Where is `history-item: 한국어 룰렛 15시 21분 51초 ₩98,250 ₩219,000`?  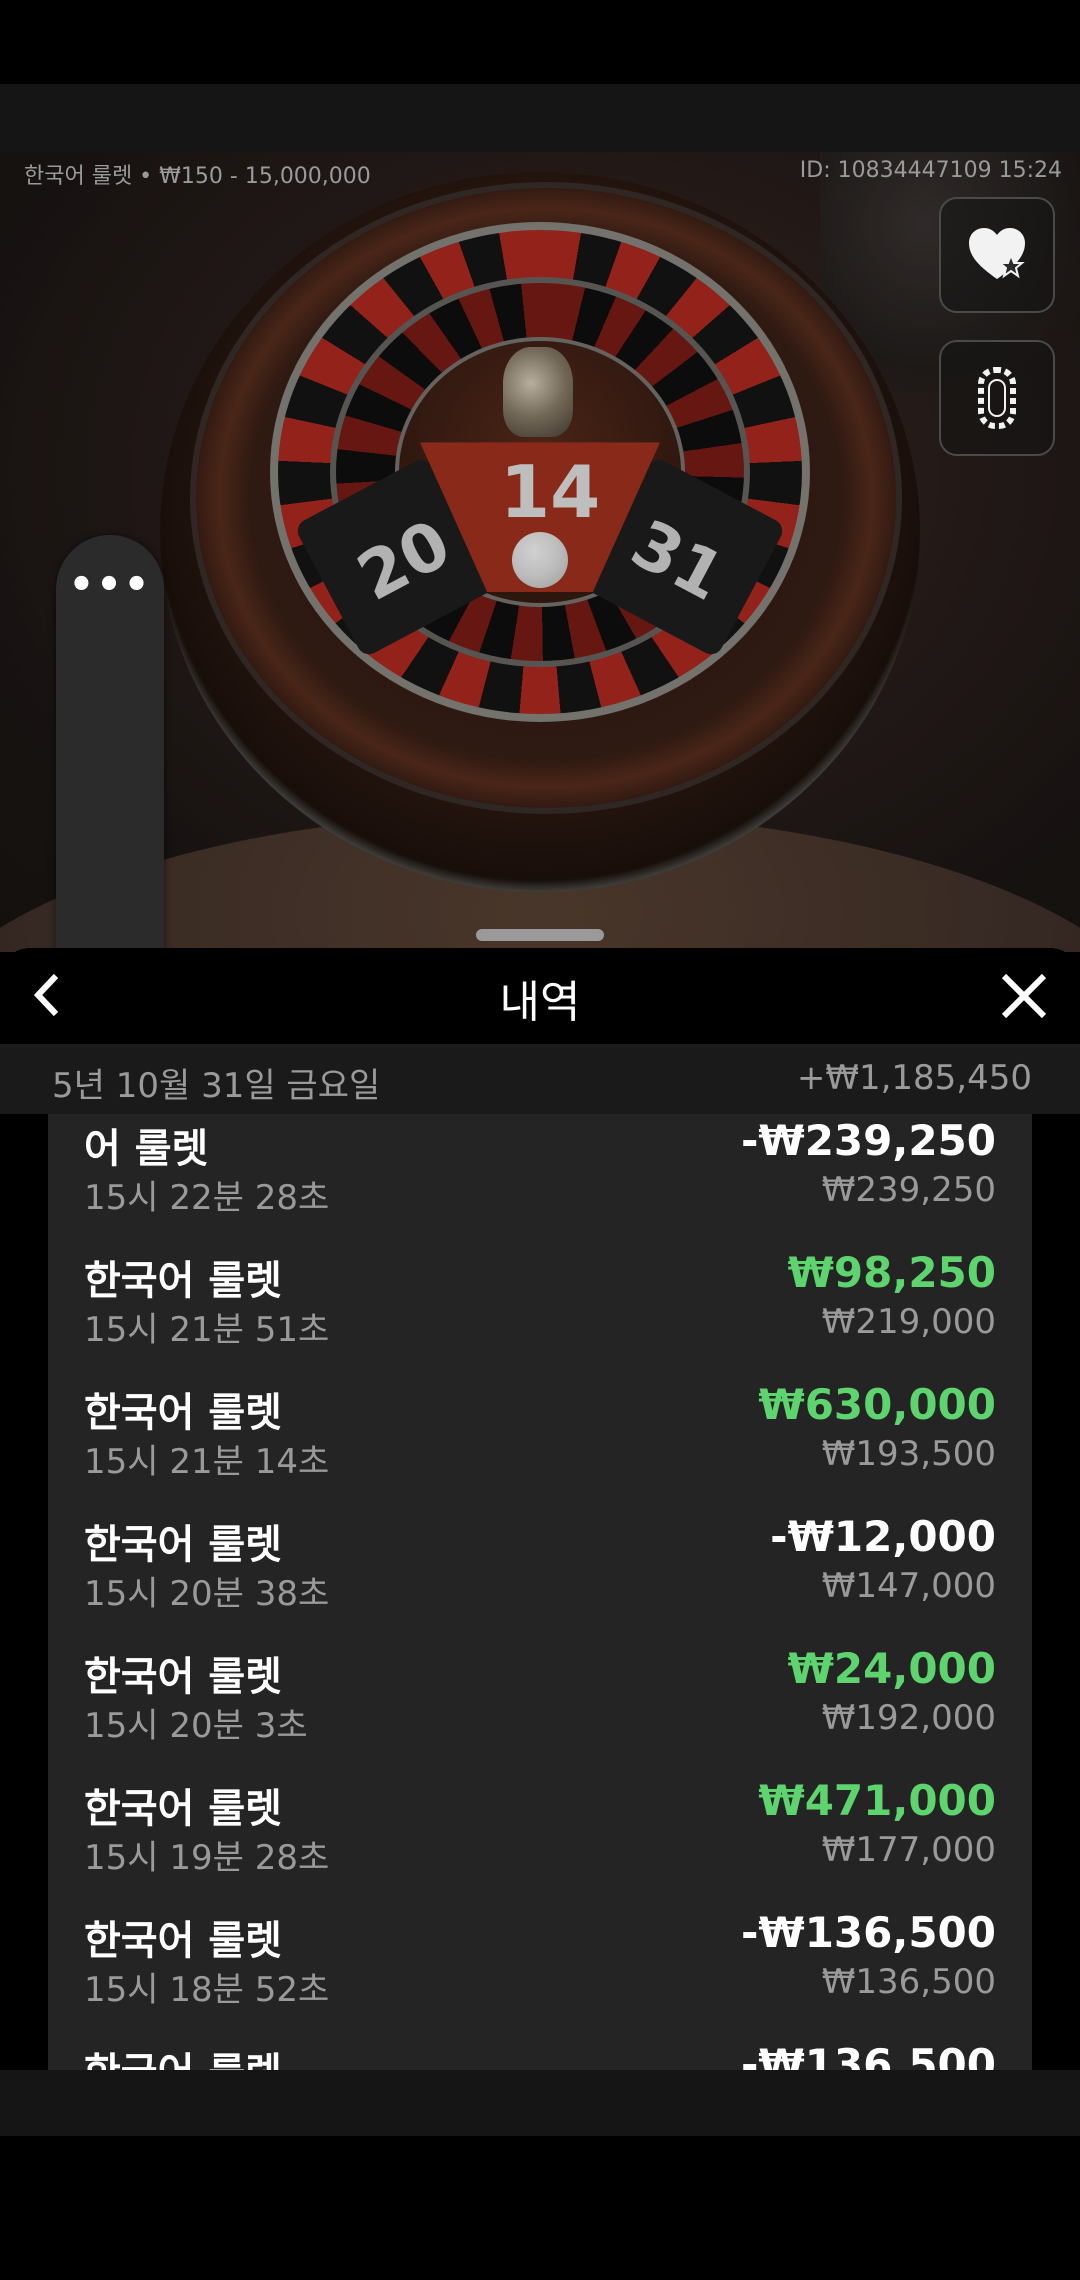
history-item: 한국어 룰렛 15시 21분 51초 ₩98,250 ₩219,000 is located at coordinates (540, 1312).